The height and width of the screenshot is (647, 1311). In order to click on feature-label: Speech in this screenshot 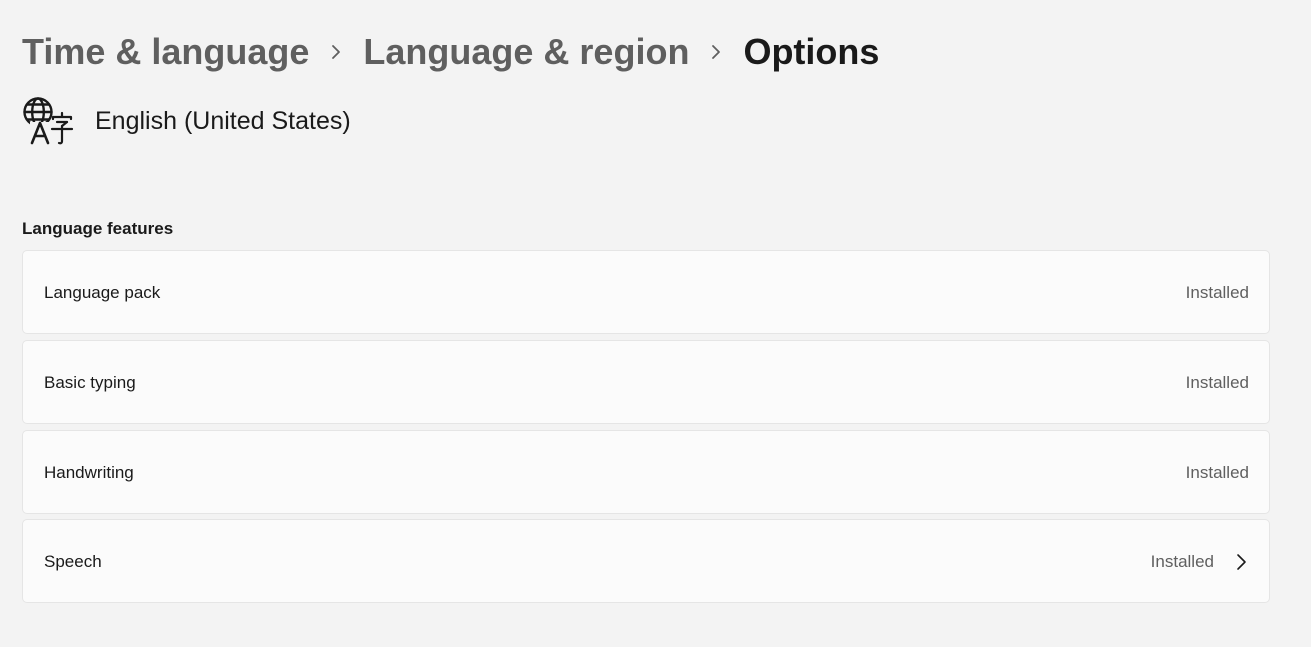, I will do `click(73, 561)`.